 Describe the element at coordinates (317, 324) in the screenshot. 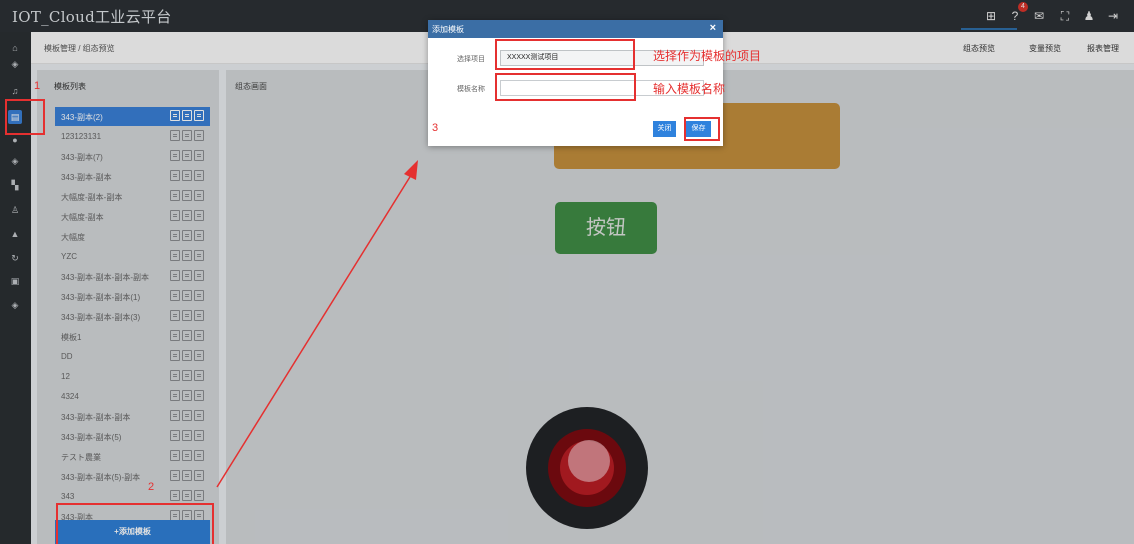

I see `annotation-arrow` at that location.